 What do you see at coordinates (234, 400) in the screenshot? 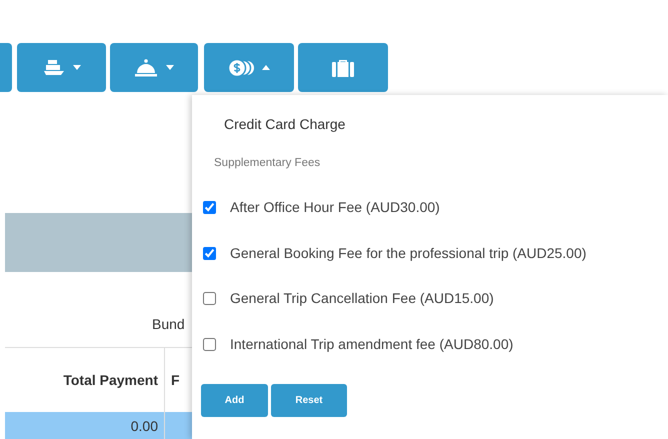
I see `add-button: Add` at bounding box center [234, 400].